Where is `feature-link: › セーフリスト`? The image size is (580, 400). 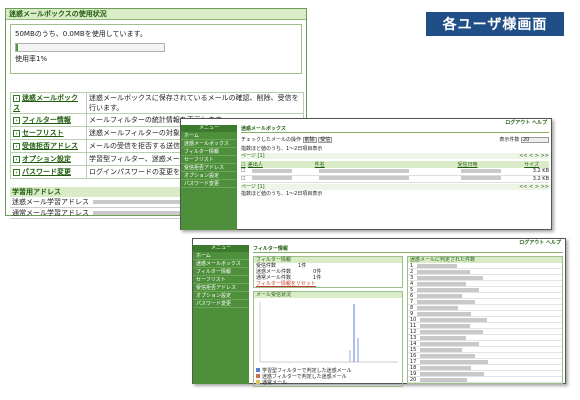
feature-link: › セーフリスト is located at coordinates (48, 133).